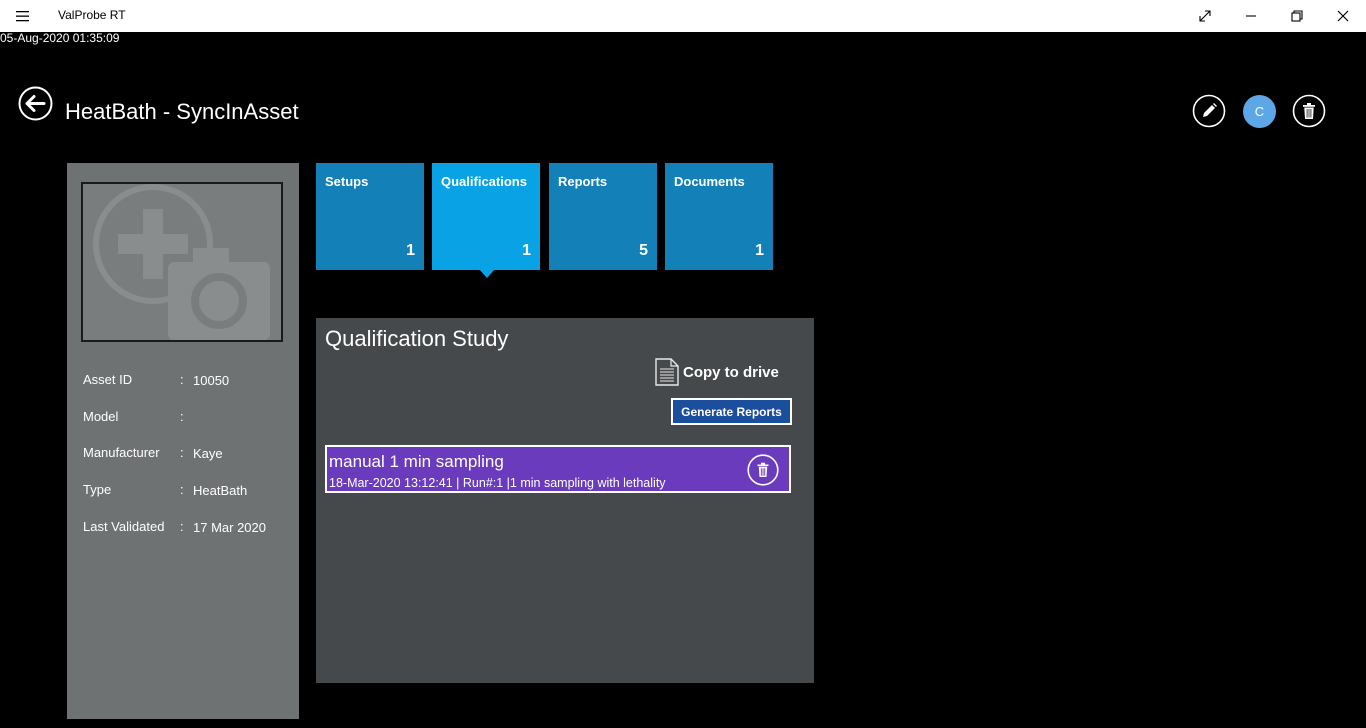  What do you see at coordinates (188, 455) in the screenshot?
I see `asset-row-manufacturer: Manufacturer : Kaye` at bounding box center [188, 455].